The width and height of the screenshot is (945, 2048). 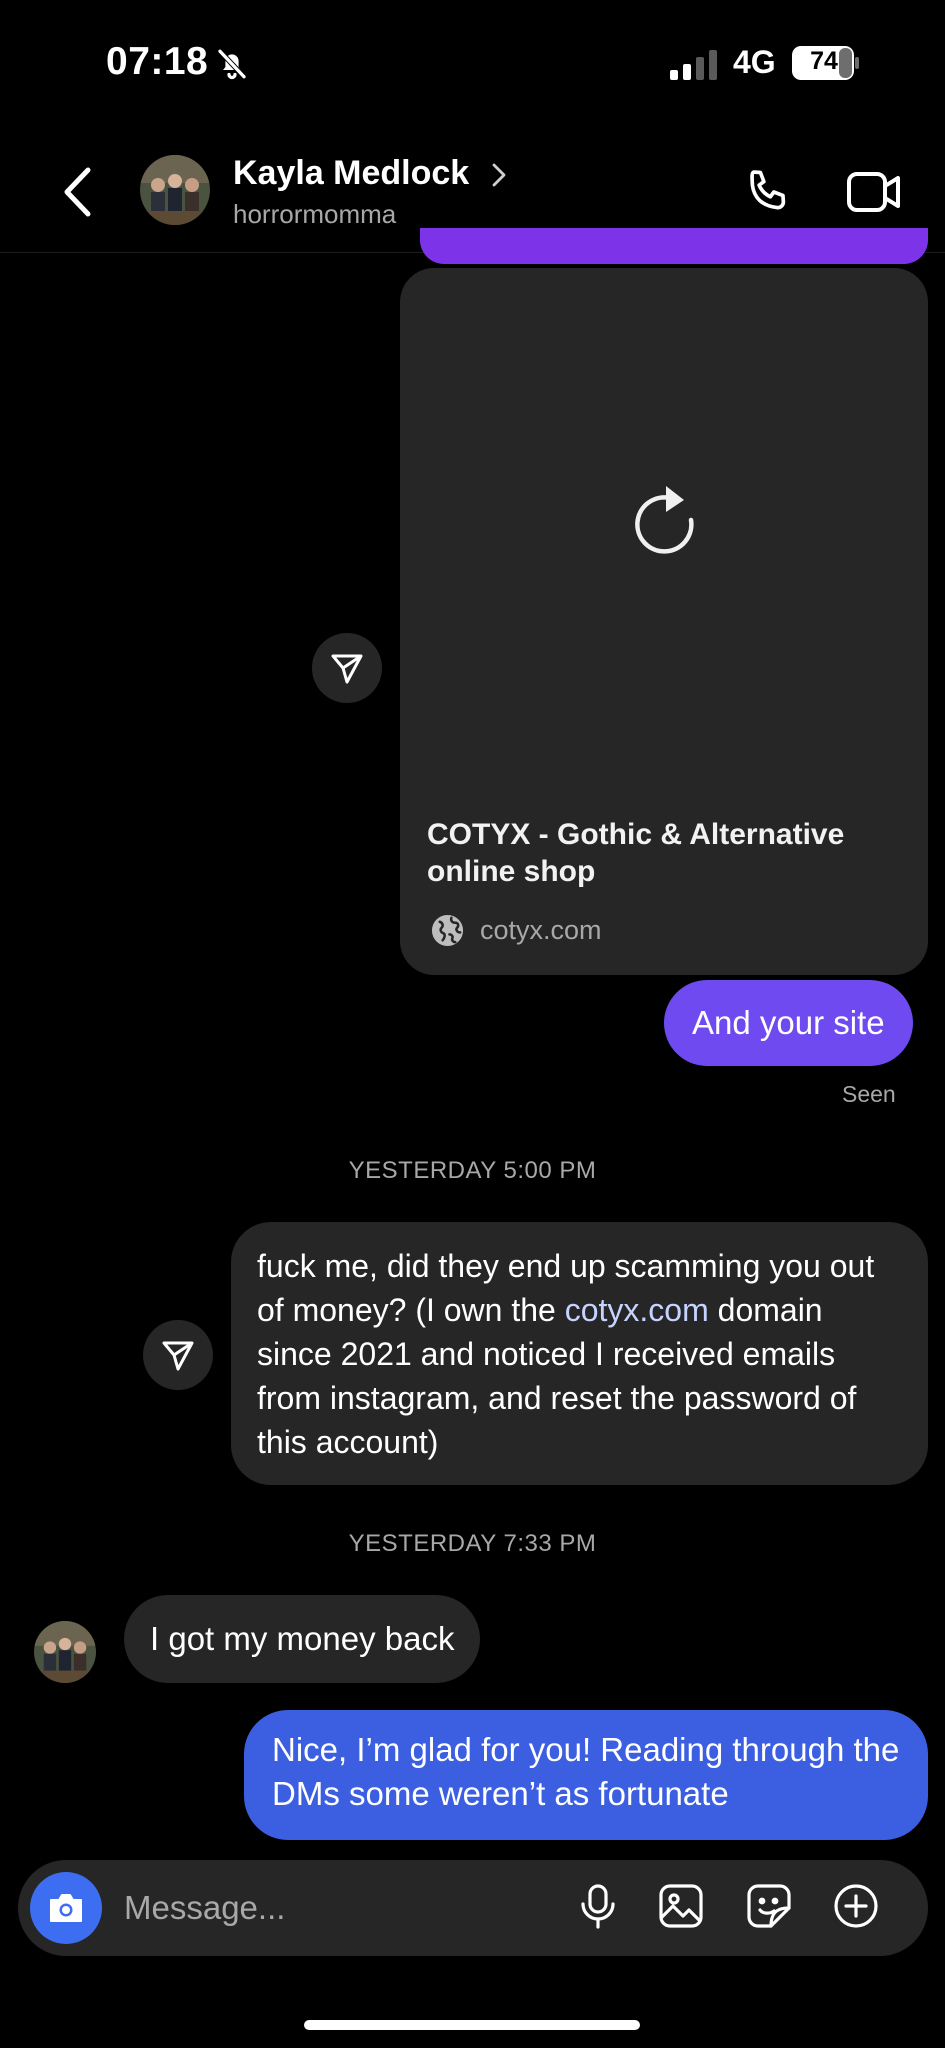 What do you see at coordinates (302, 1639) in the screenshot?
I see `received-message-bubble: I got my money back` at bounding box center [302, 1639].